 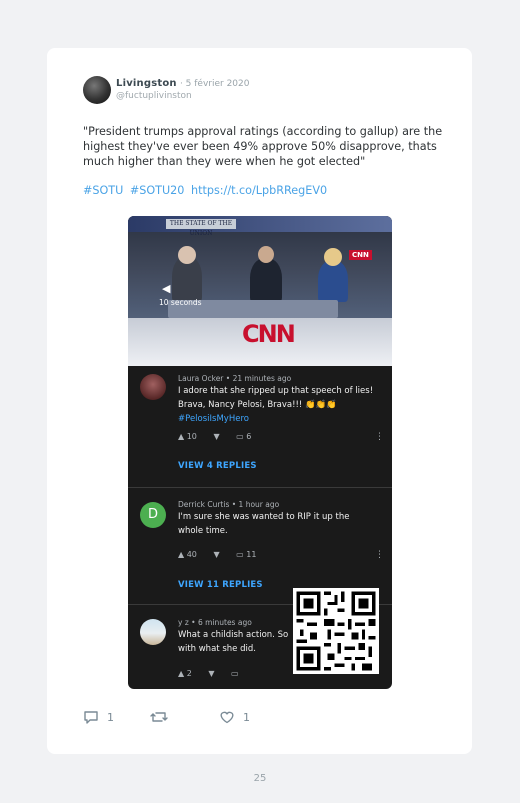 What do you see at coordinates (259, 190) in the screenshot?
I see `tweet-url-link: https://t.co/LpbRRegEV0` at bounding box center [259, 190].